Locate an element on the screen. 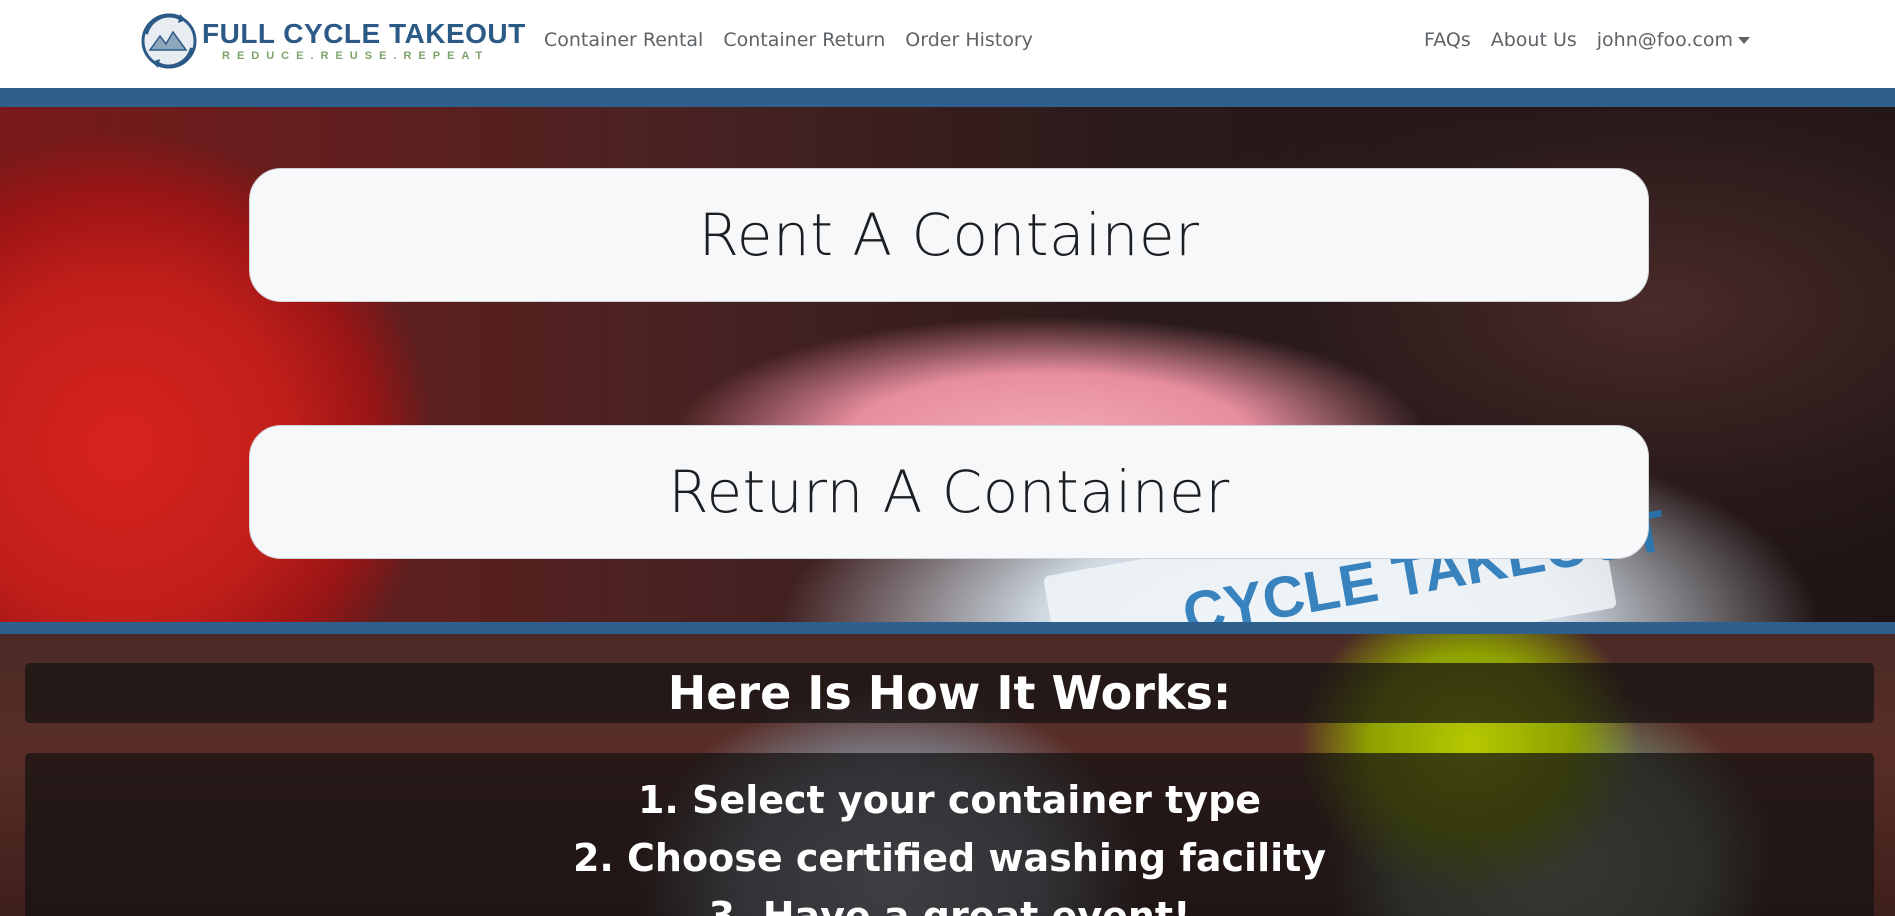 The height and width of the screenshot is (916, 1895). step-item: 3. Have a great event! is located at coordinates (949, 905).